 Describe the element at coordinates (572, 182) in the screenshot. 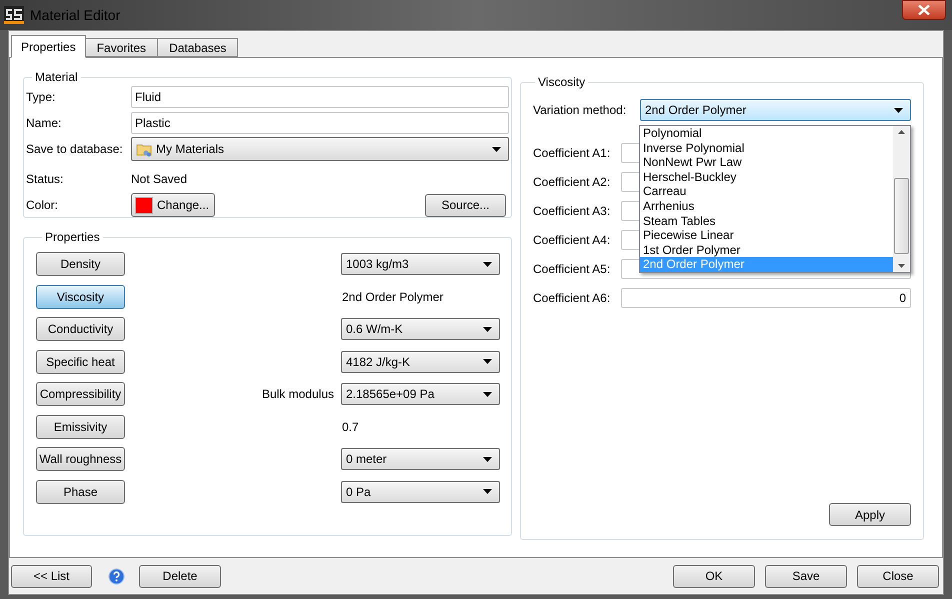

I see `field-label: Coefficient A2:` at that location.